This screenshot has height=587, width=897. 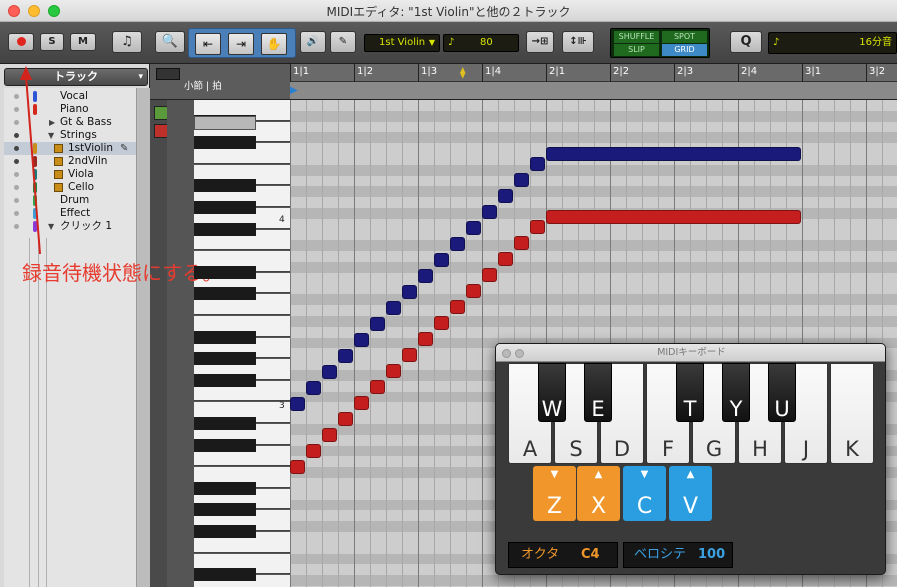 I want to click on trim-tool-button: ⇤, so click(x=208, y=44).